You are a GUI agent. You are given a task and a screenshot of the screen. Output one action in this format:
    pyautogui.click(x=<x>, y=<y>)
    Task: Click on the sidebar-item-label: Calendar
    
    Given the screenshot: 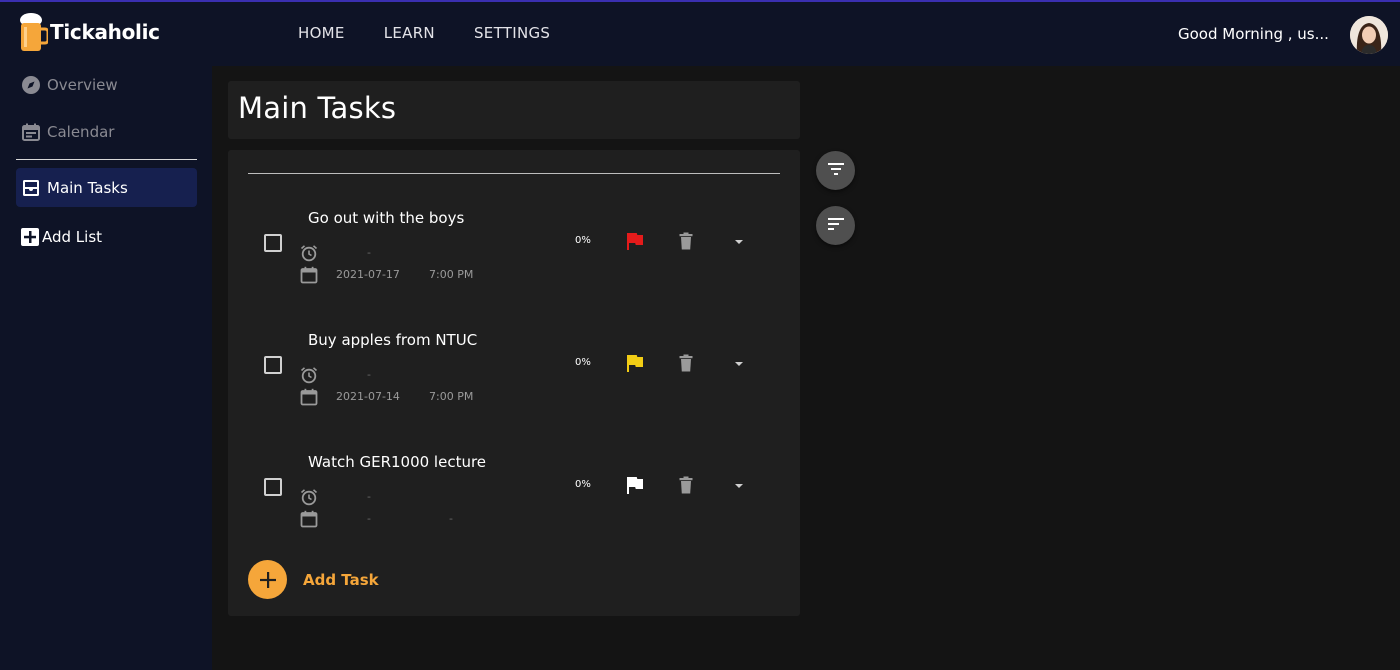 What is the action you would take?
    pyautogui.click(x=81, y=132)
    